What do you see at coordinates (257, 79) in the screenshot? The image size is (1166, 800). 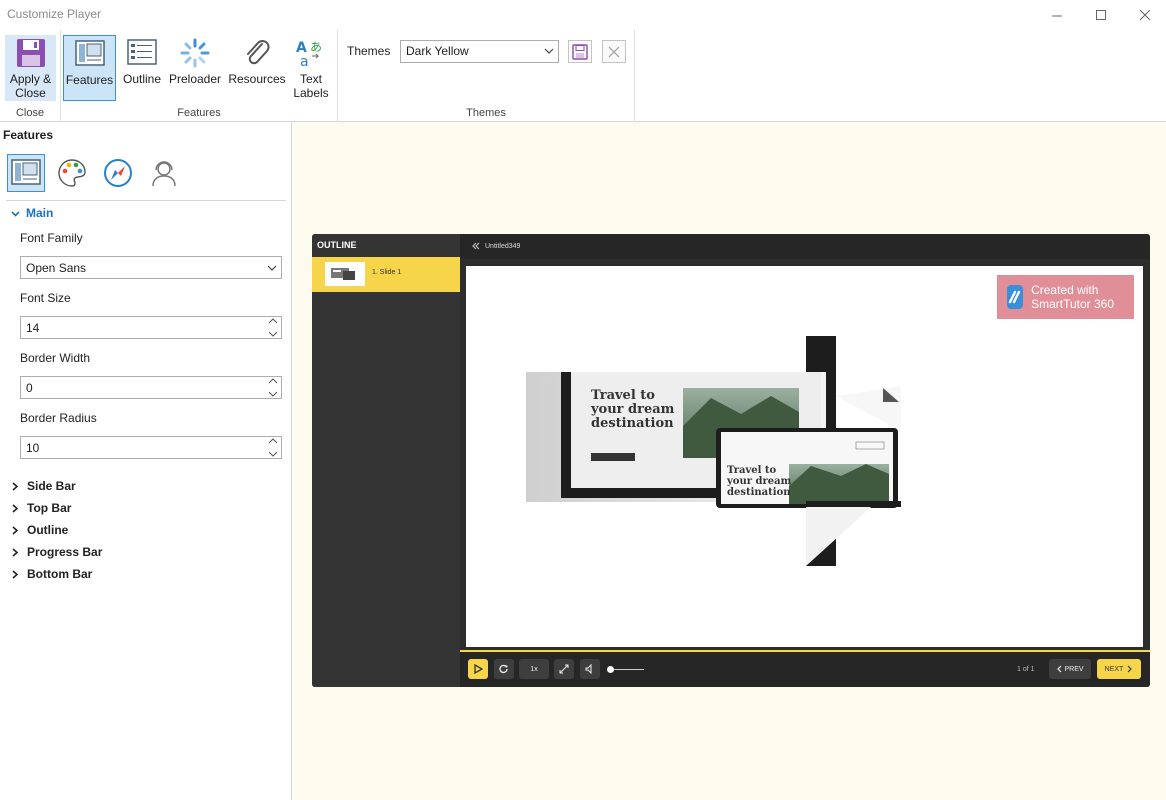 I see `resources-label: Resources` at bounding box center [257, 79].